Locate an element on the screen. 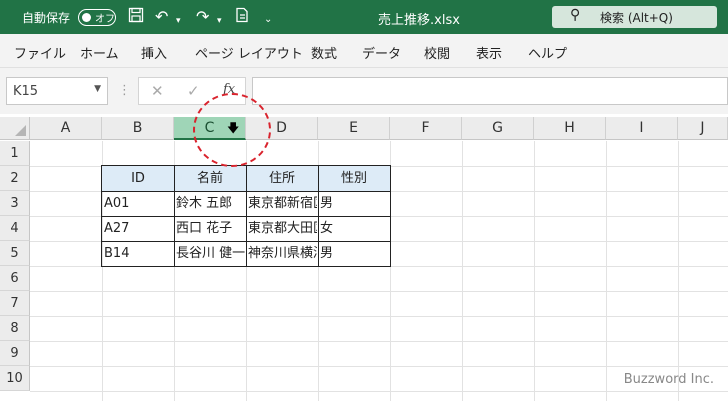  save-icon is located at coordinates (136, 17).